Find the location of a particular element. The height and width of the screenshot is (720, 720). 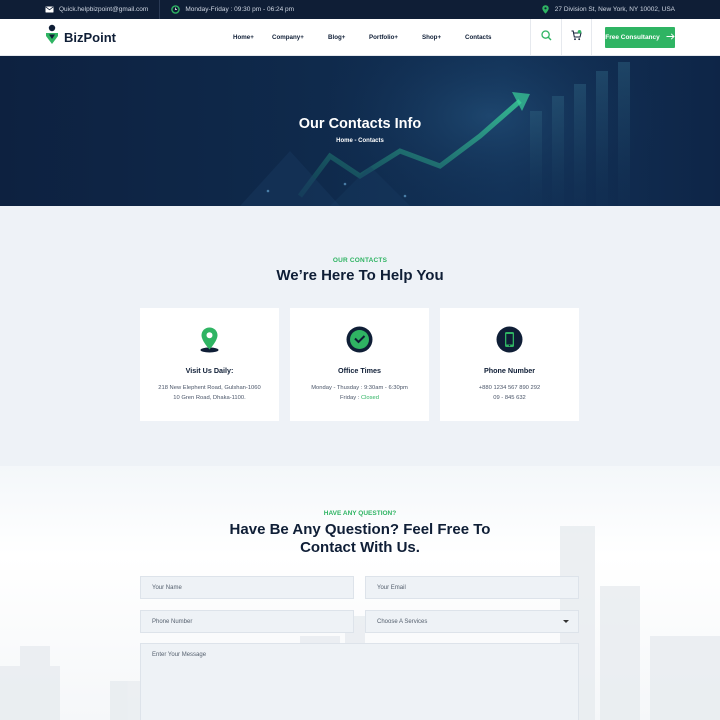

phone-icon is located at coordinates (509, 339).